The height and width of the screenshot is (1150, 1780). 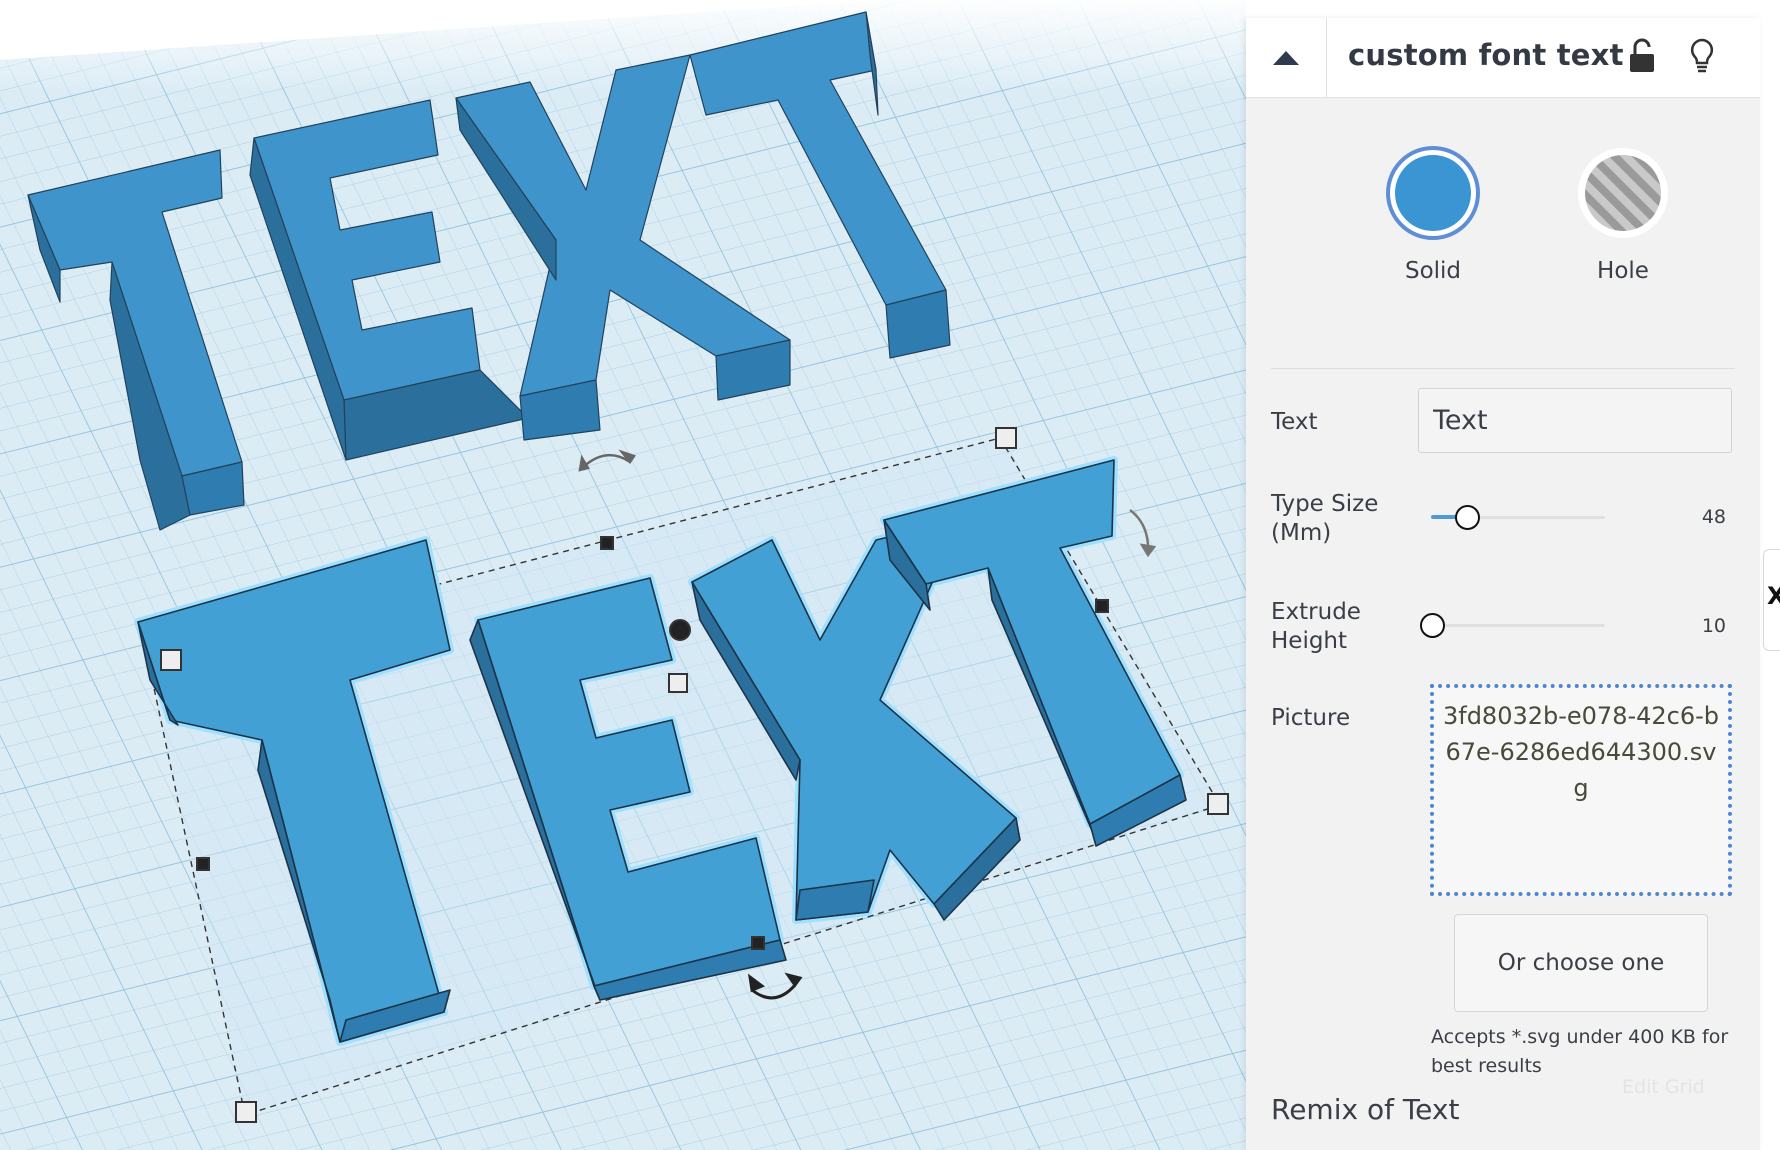 What do you see at coordinates (680, 630) in the screenshot?
I see `lift-handle` at bounding box center [680, 630].